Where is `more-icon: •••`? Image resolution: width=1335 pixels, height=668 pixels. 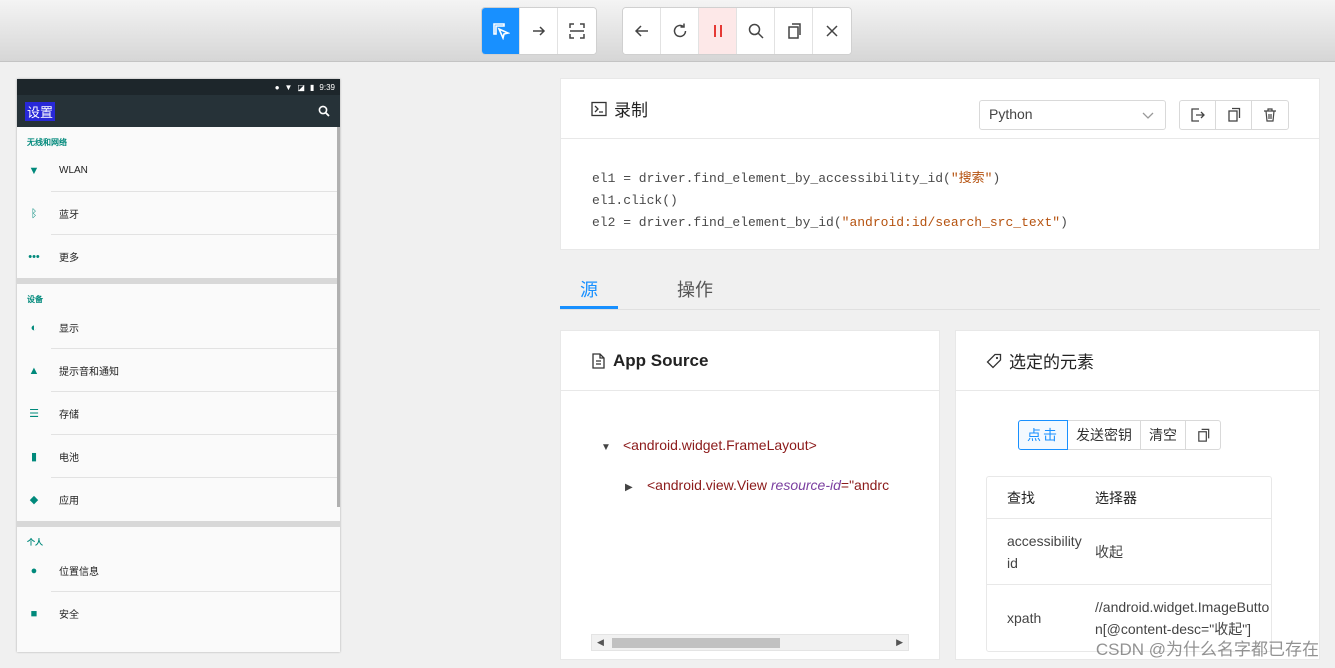 more-icon: ••• is located at coordinates (34, 256).